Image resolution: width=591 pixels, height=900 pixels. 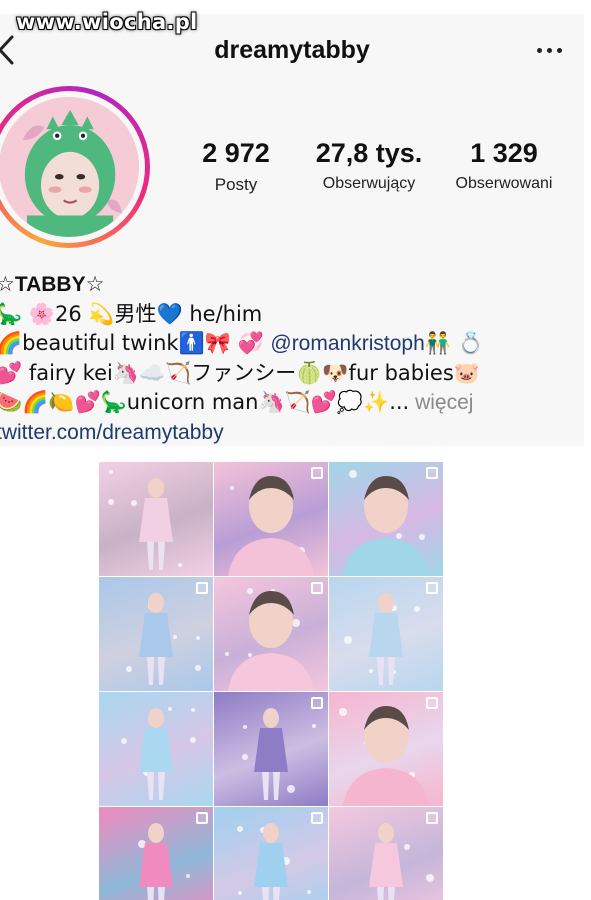 I want to click on stat-followers: 27,8 tys. Obserwujący, so click(x=369, y=165).